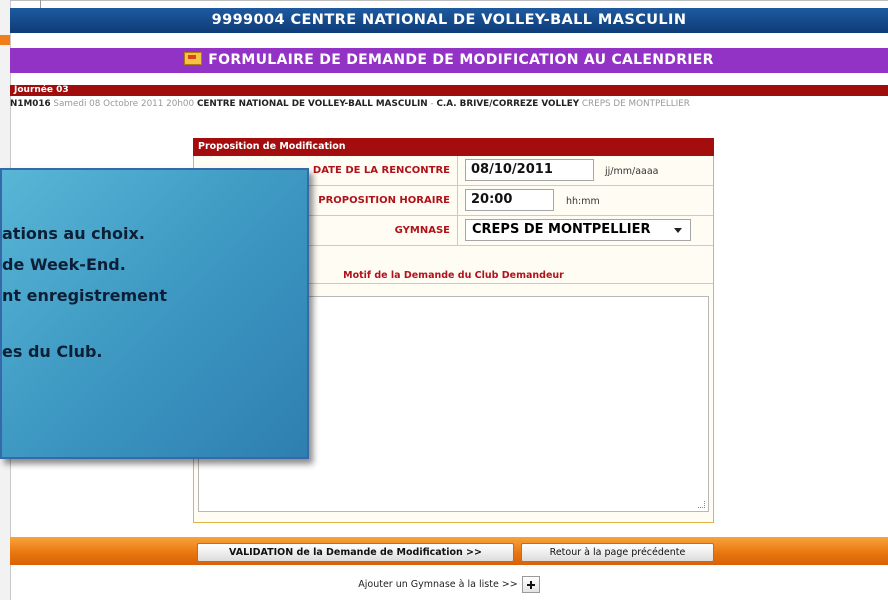  I want to click on callout-line-3: nt enregistrement, so click(85, 295).